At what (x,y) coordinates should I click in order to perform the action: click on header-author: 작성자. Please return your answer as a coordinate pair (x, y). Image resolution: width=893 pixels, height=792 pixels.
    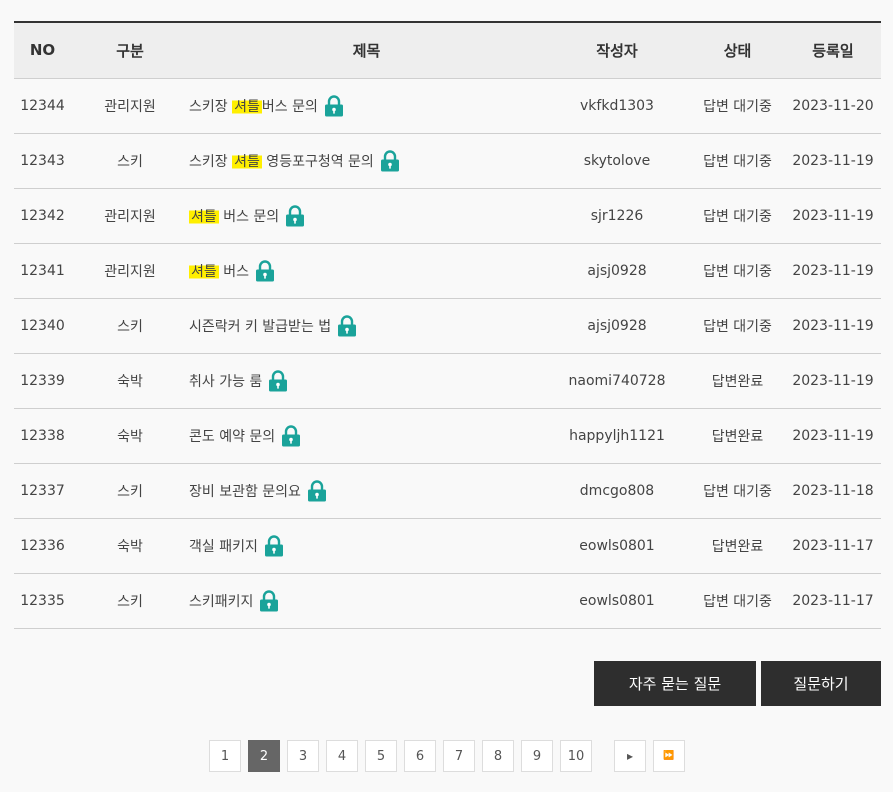
    Looking at the image, I should click on (617, 50).